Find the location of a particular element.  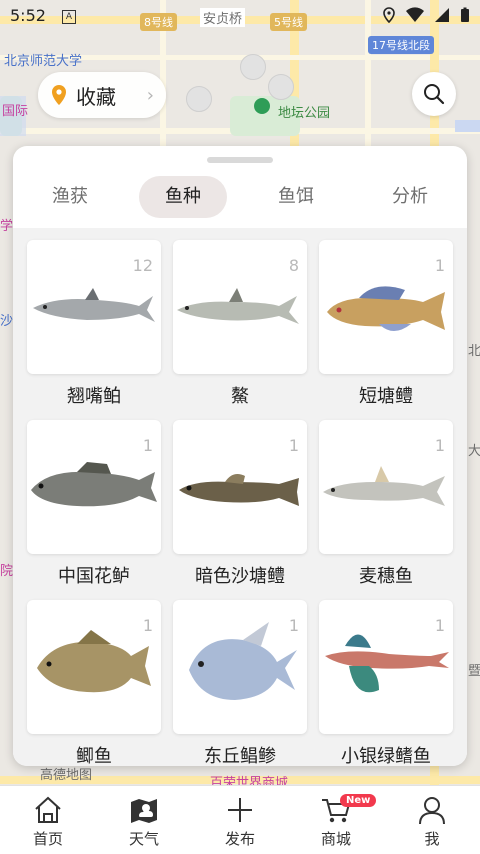

map-edge-label: 国际 is located at coordinates (15, 111).